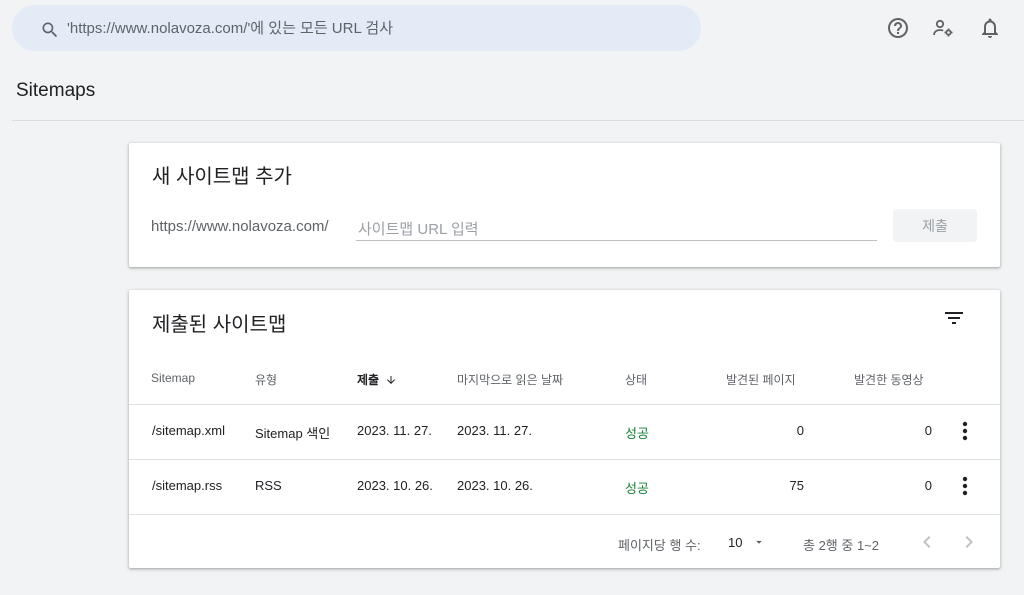  I want to click on divider, so click(518, 120).